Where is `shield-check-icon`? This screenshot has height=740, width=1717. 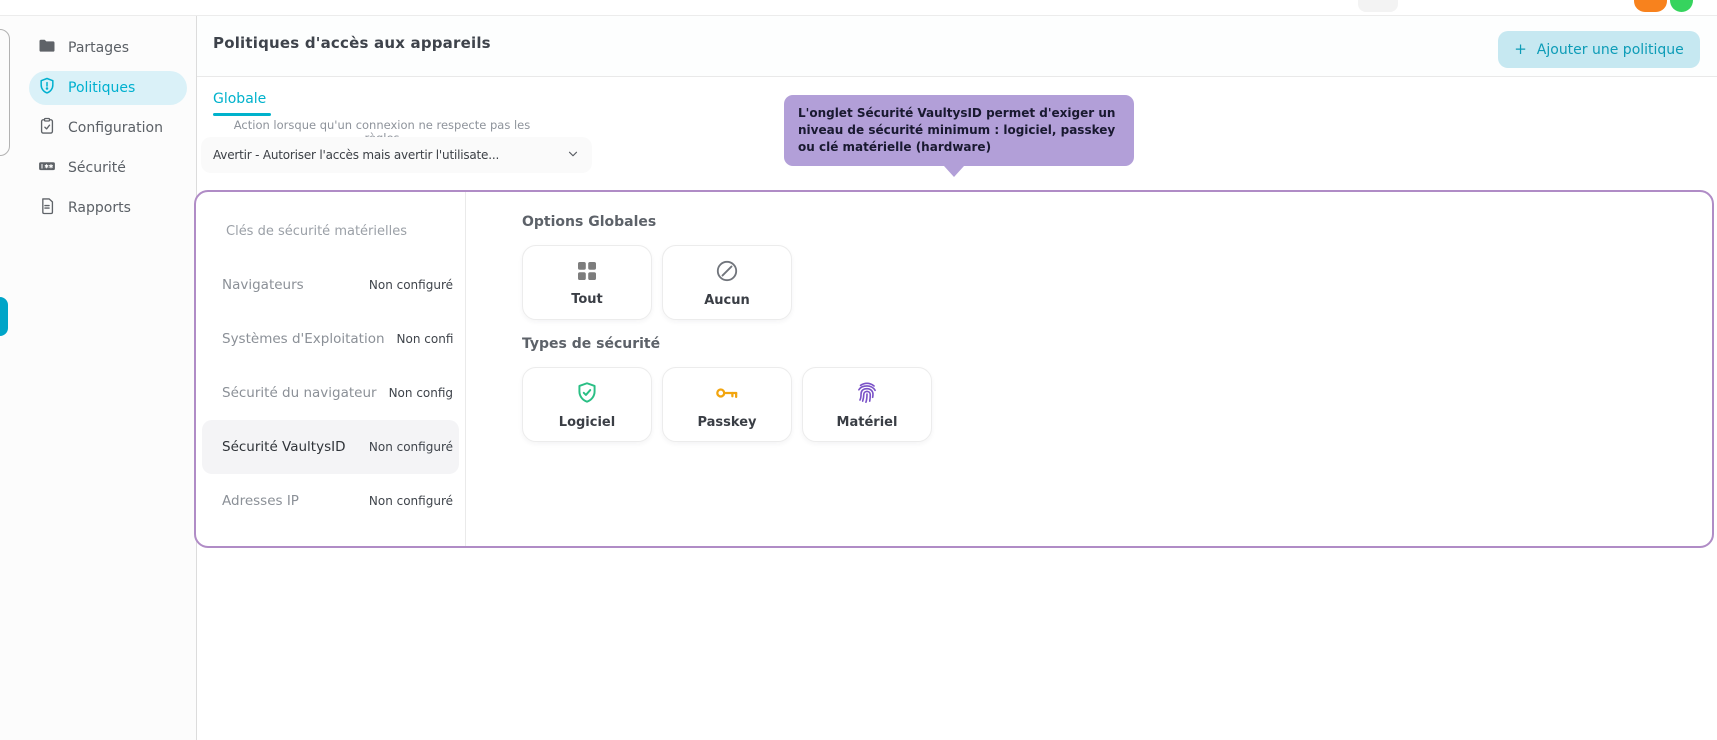
shield-check-icon is located at coordinates (587, 395).